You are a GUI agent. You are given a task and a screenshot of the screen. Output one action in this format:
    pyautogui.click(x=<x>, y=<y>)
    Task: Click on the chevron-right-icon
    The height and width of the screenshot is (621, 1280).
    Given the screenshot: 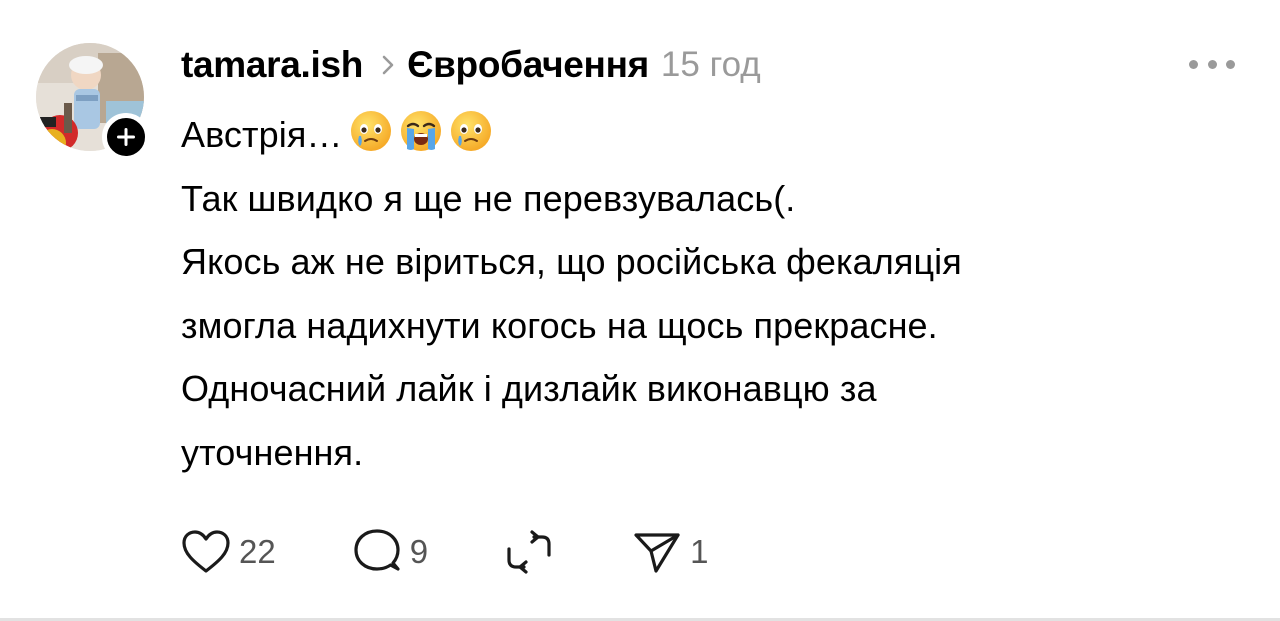 What is the action you would take?
    pyautogui.click(x=388, y=65)
    